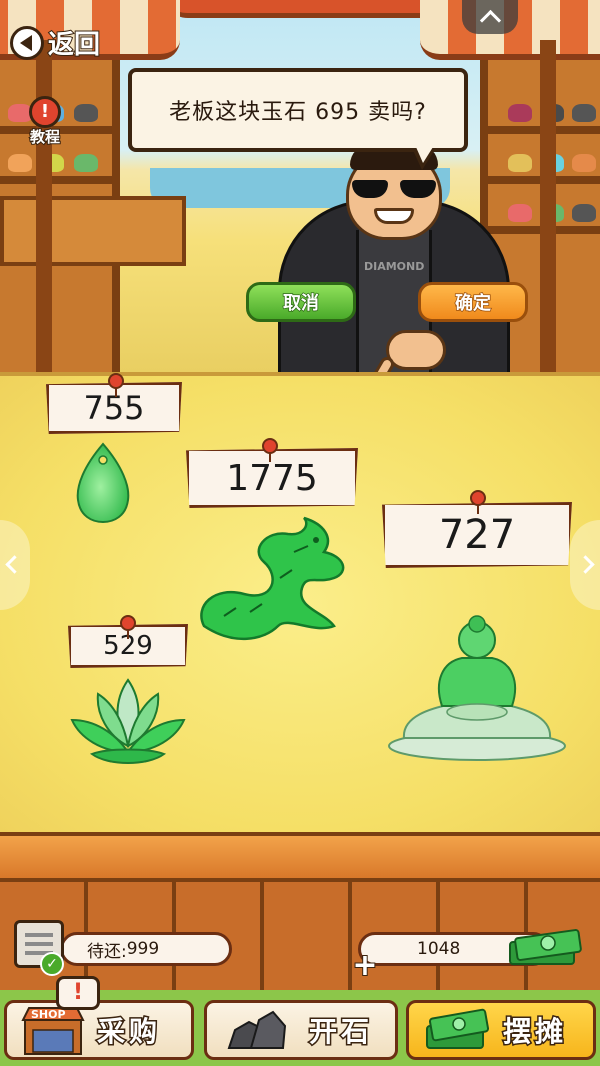  Describe the element at coordinates (74, 45) in the screenshot. I see `back-label: 返回` at that location.